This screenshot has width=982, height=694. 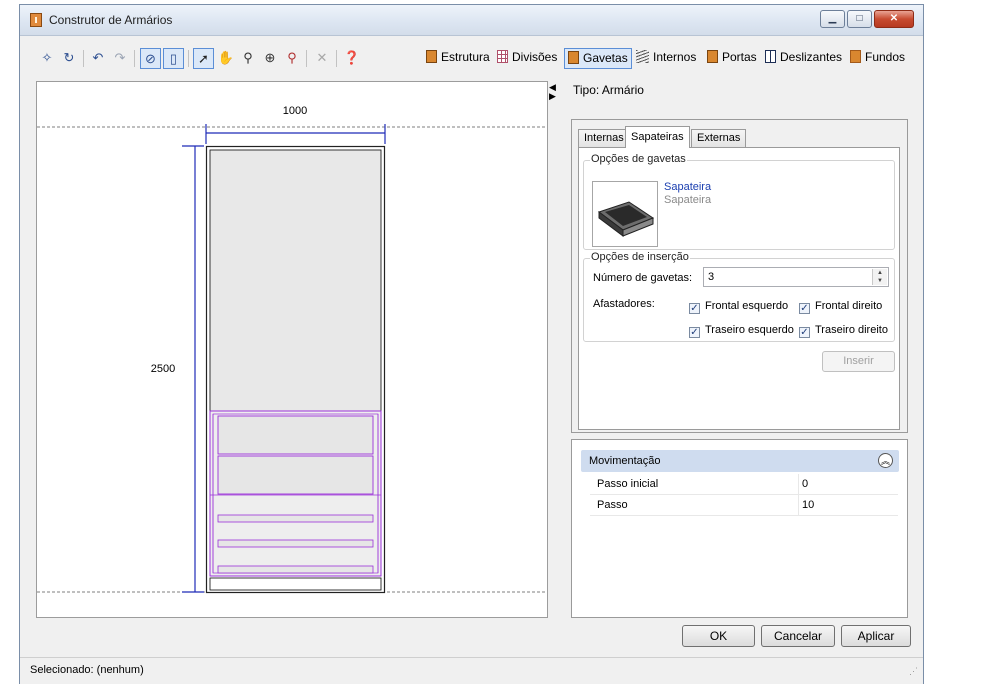 I want to click on back-left-label: Traseiro esquerdo, so click(x=749, y=330).